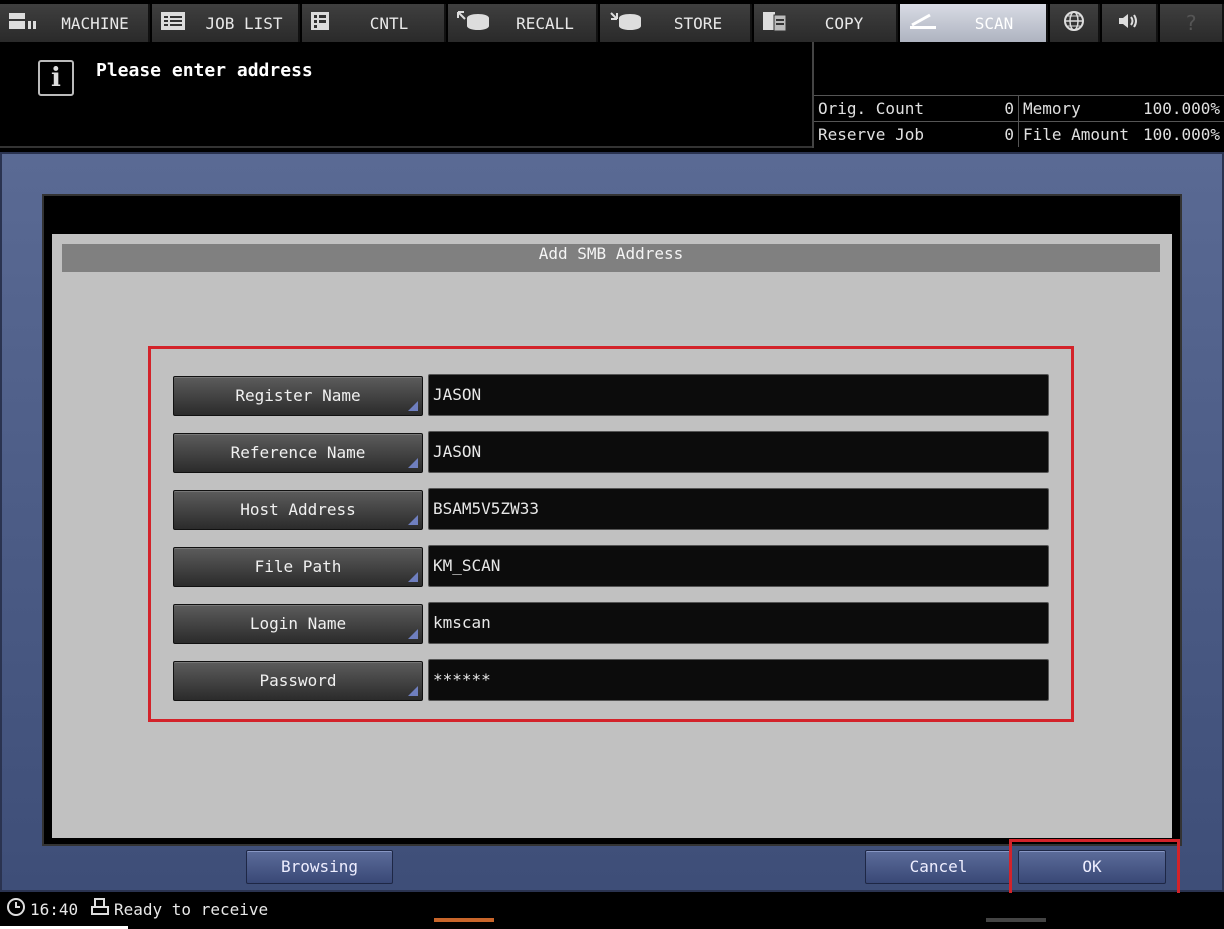  I want to click on tab-label: JOB LIST, so click(244, 23).